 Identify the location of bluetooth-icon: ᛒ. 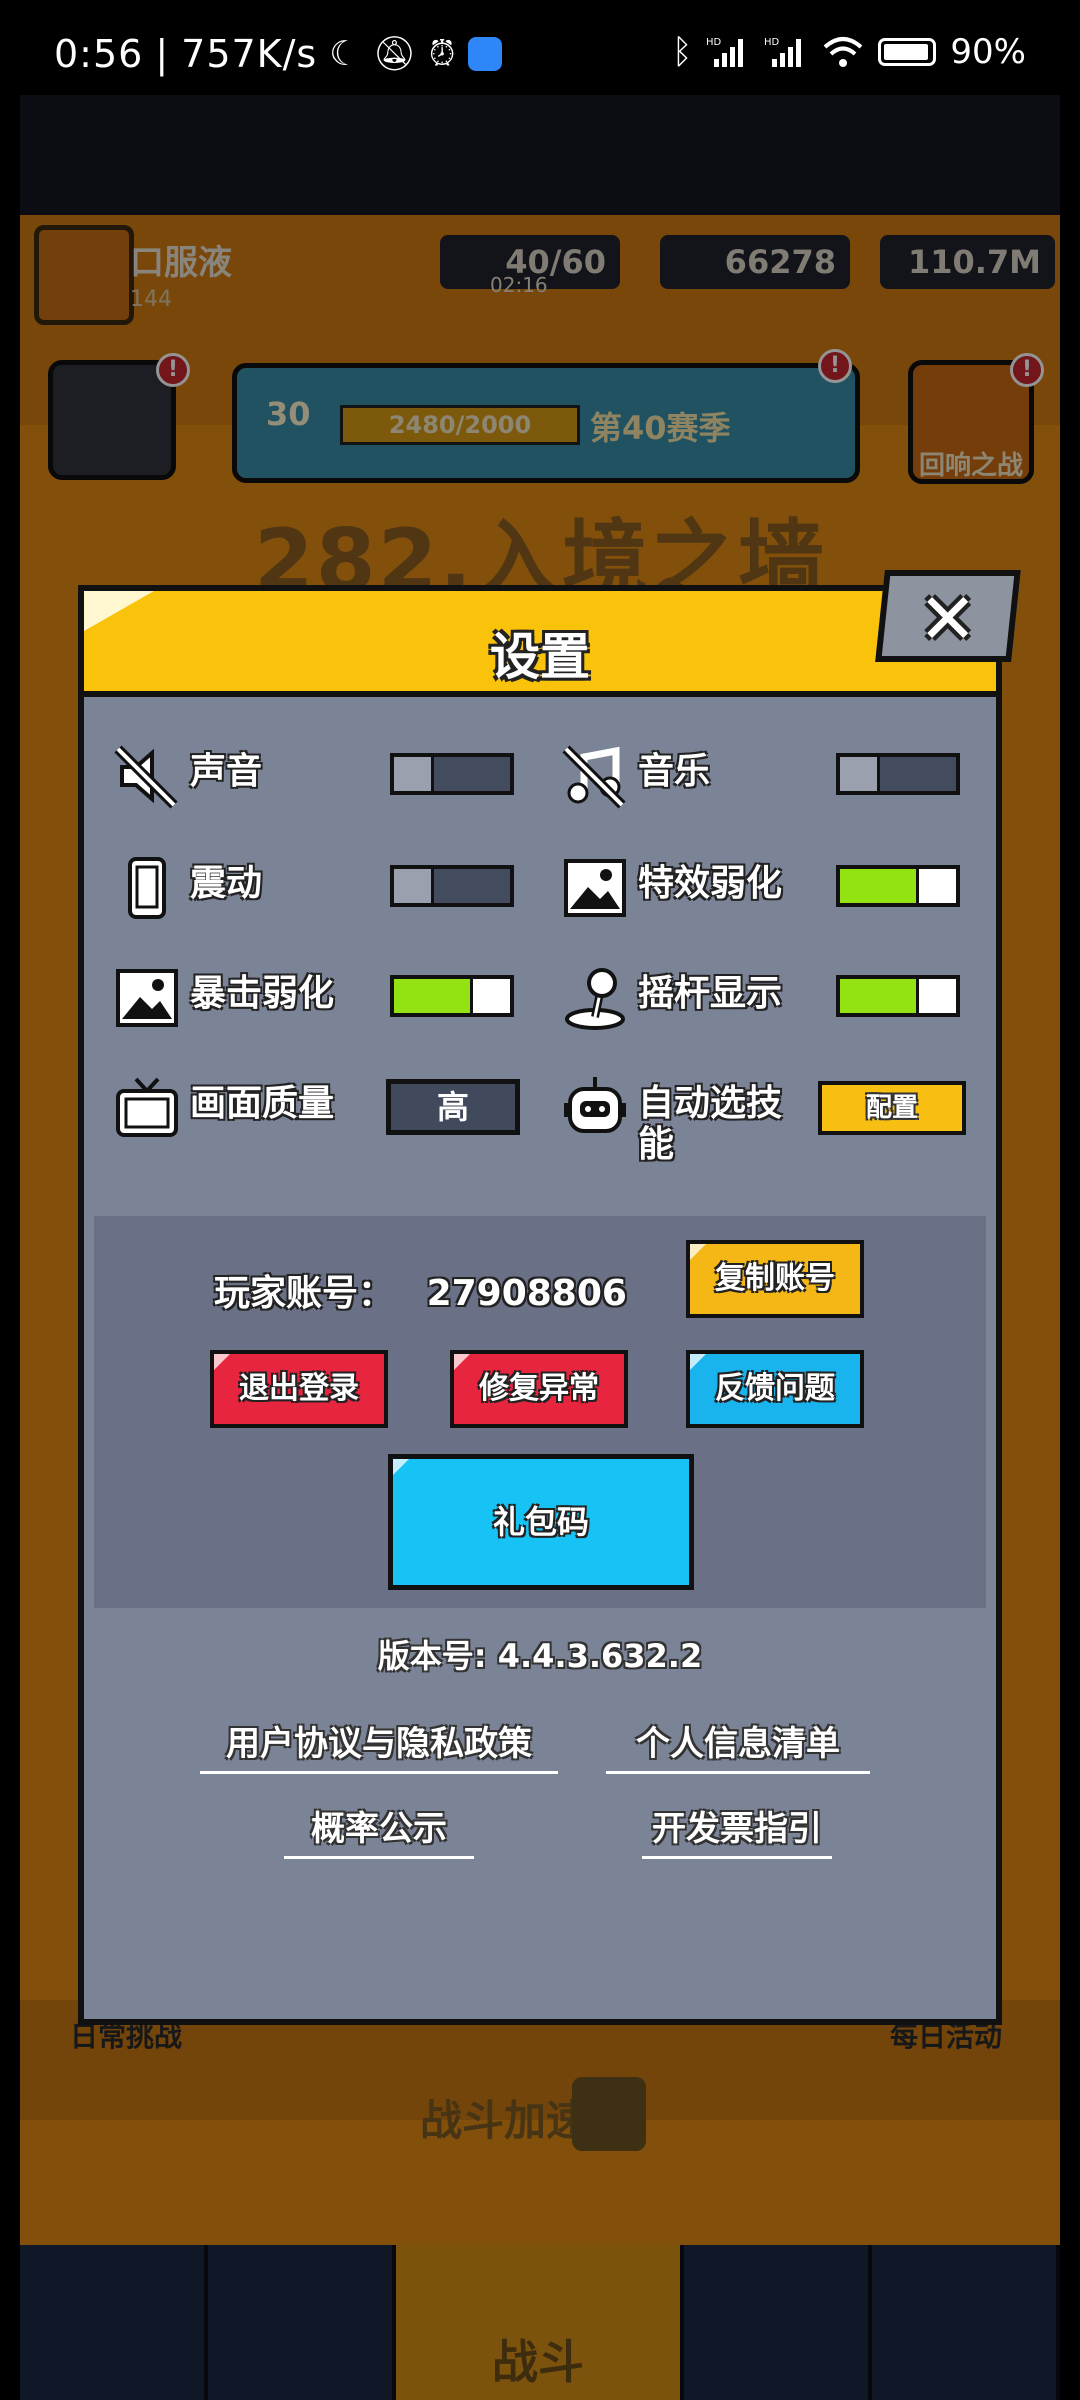
(682, 52).